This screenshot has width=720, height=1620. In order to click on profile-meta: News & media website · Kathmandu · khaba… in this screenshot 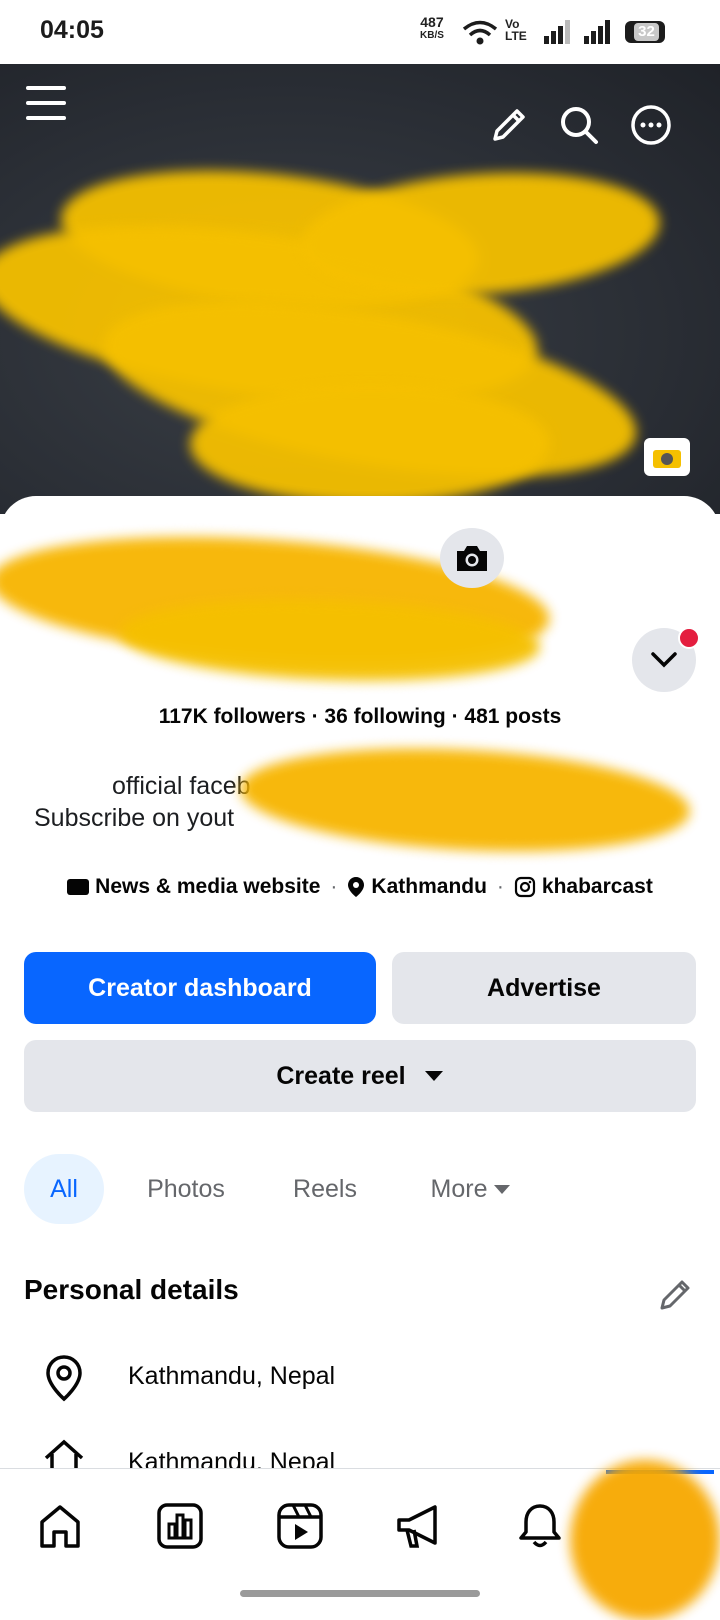, I will do `click(360, 887)`.